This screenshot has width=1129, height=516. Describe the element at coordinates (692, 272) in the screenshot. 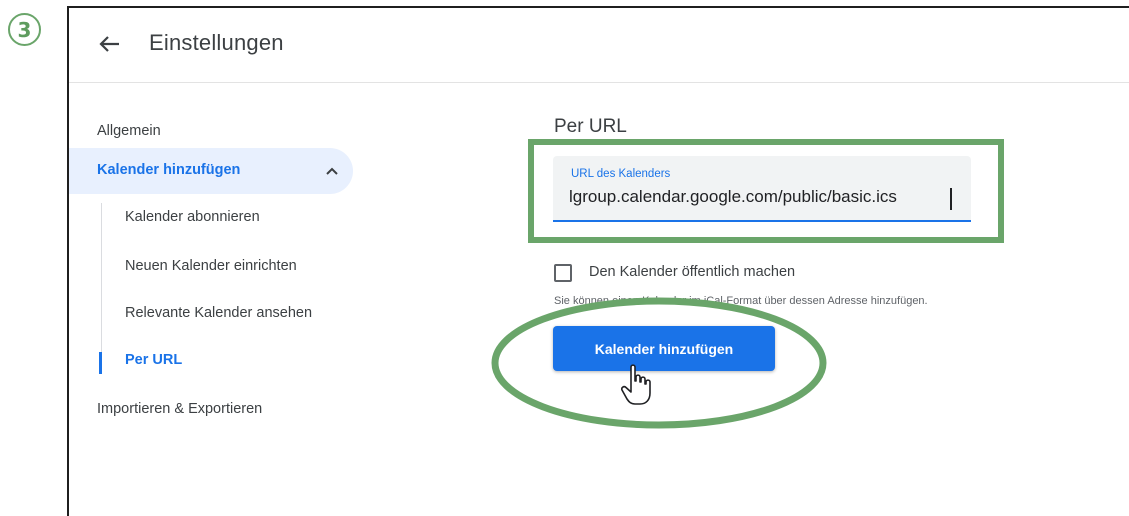

I see `public-calendar-label: Den Kalender öffentlich machen` at that location.